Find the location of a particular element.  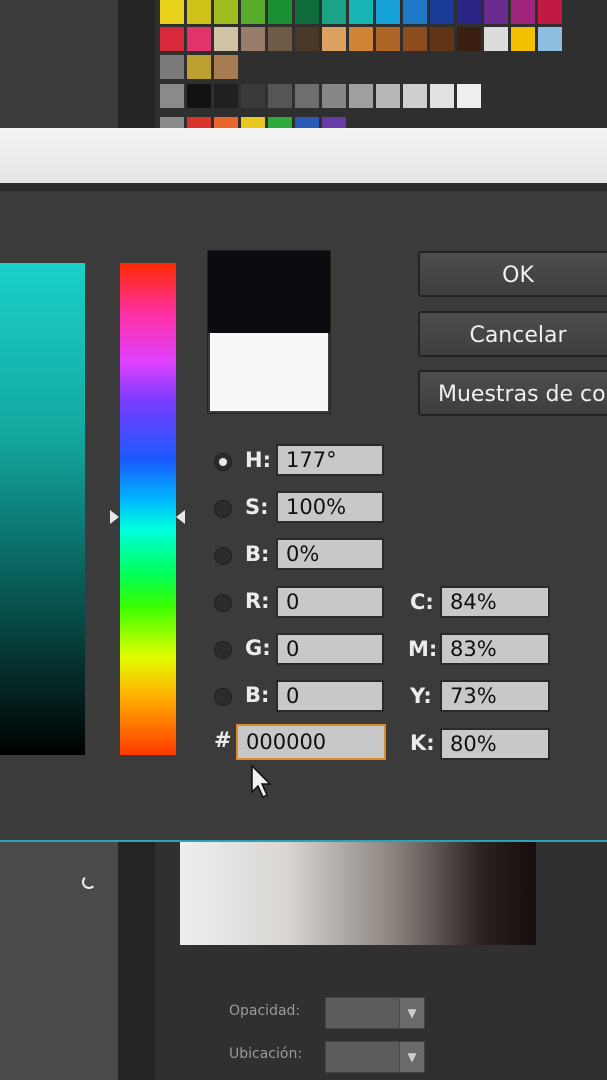

title-bar-divider is located at coordinates (303, 187).